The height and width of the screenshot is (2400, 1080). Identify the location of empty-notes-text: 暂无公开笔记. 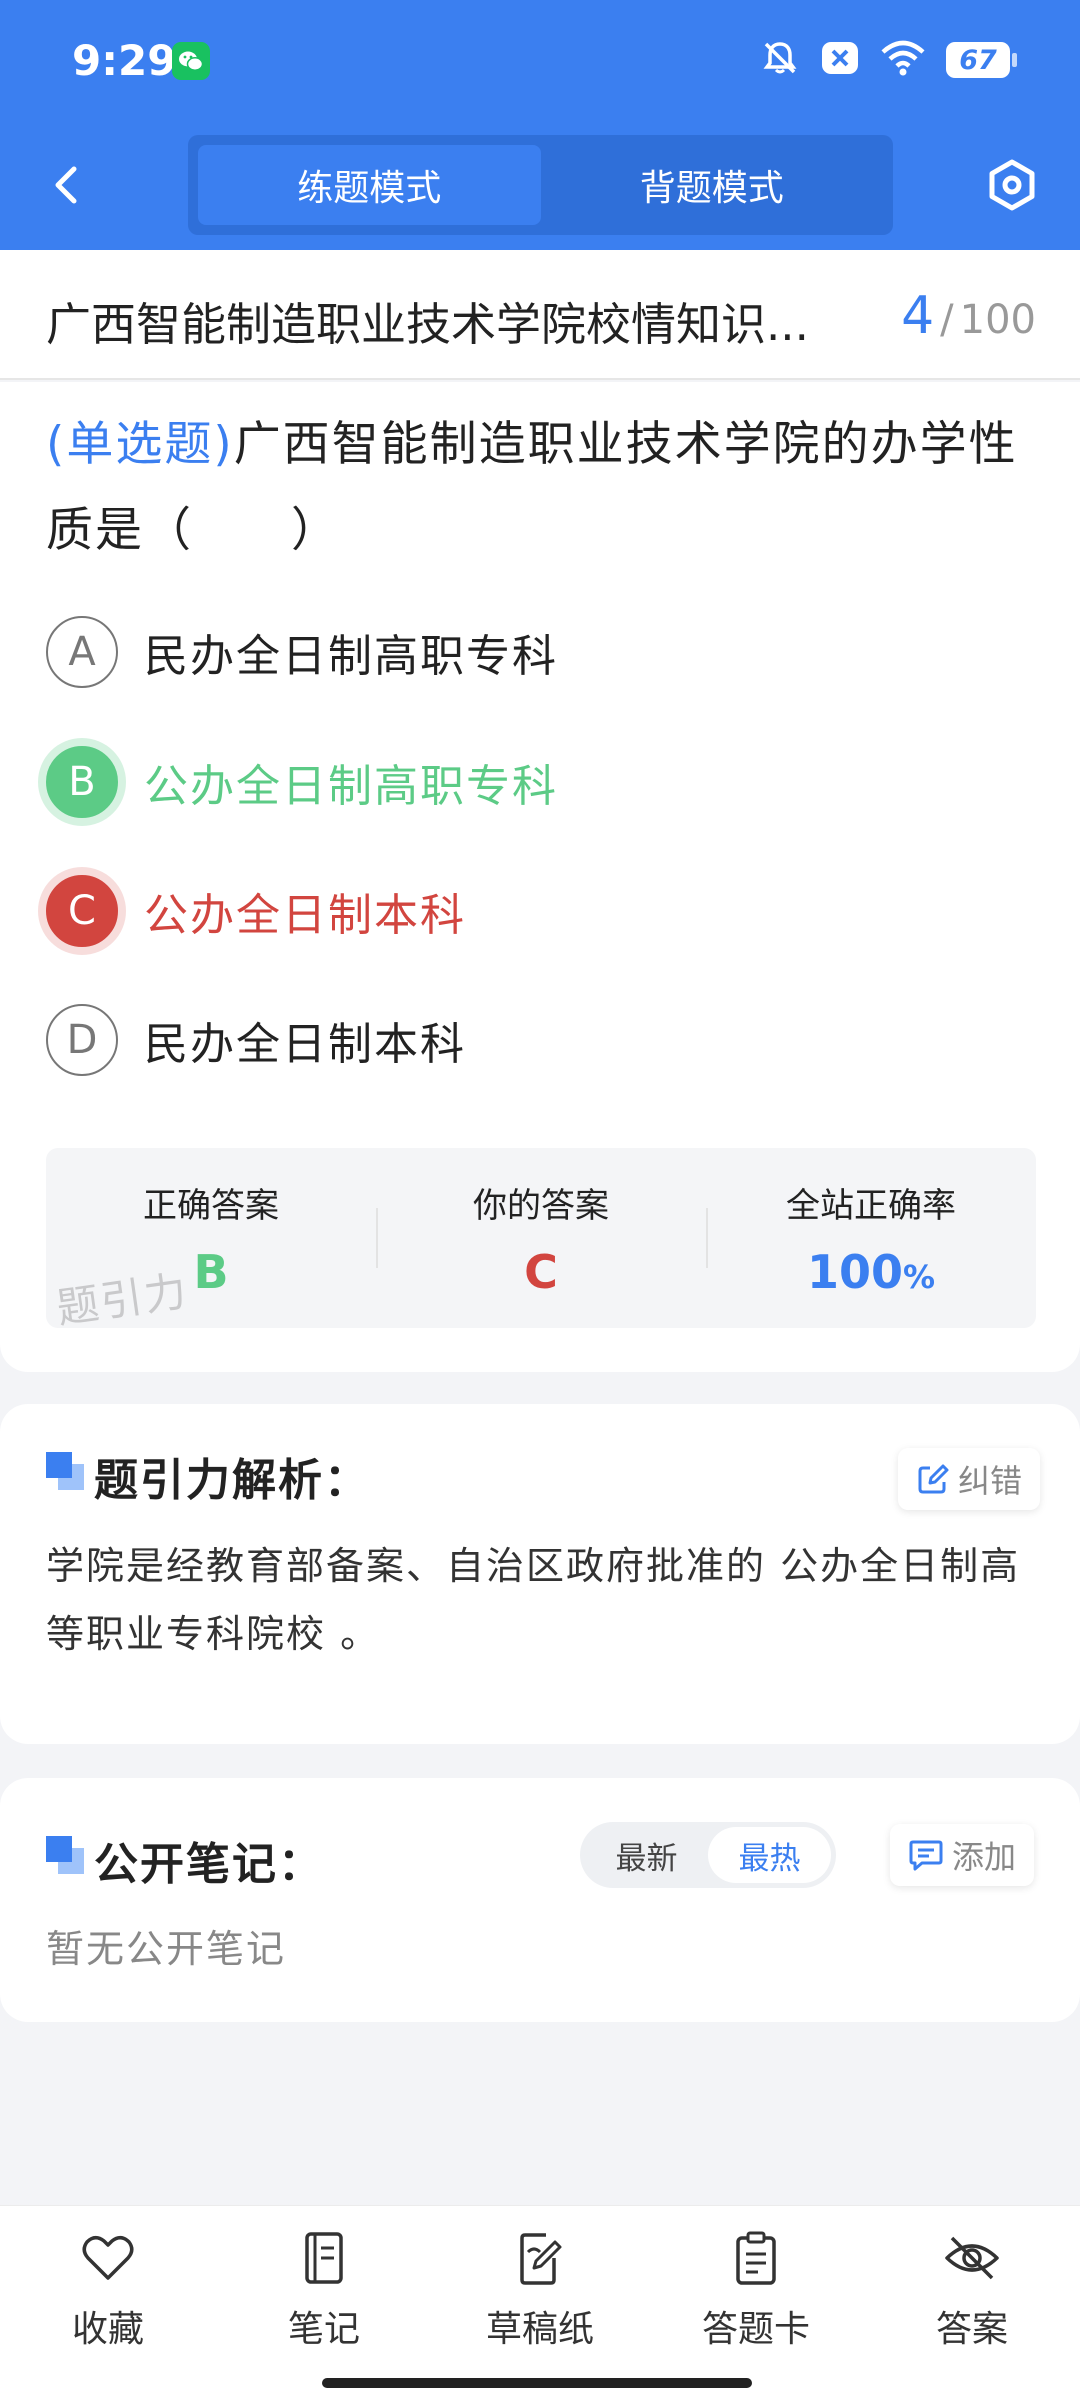
(166, 1949).